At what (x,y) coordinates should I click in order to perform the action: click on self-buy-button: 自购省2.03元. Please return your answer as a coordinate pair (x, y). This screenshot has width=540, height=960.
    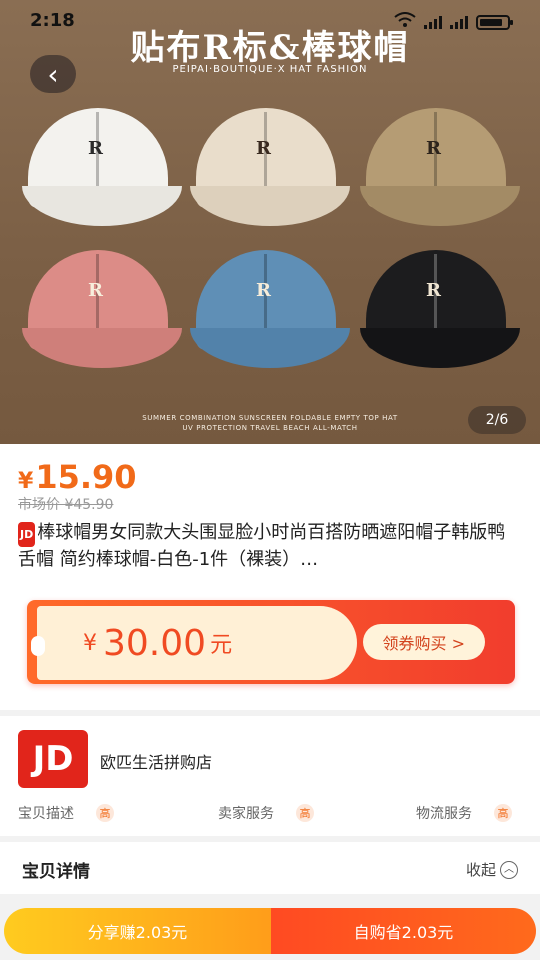
    Looking at the image, I should click on (403, 931).